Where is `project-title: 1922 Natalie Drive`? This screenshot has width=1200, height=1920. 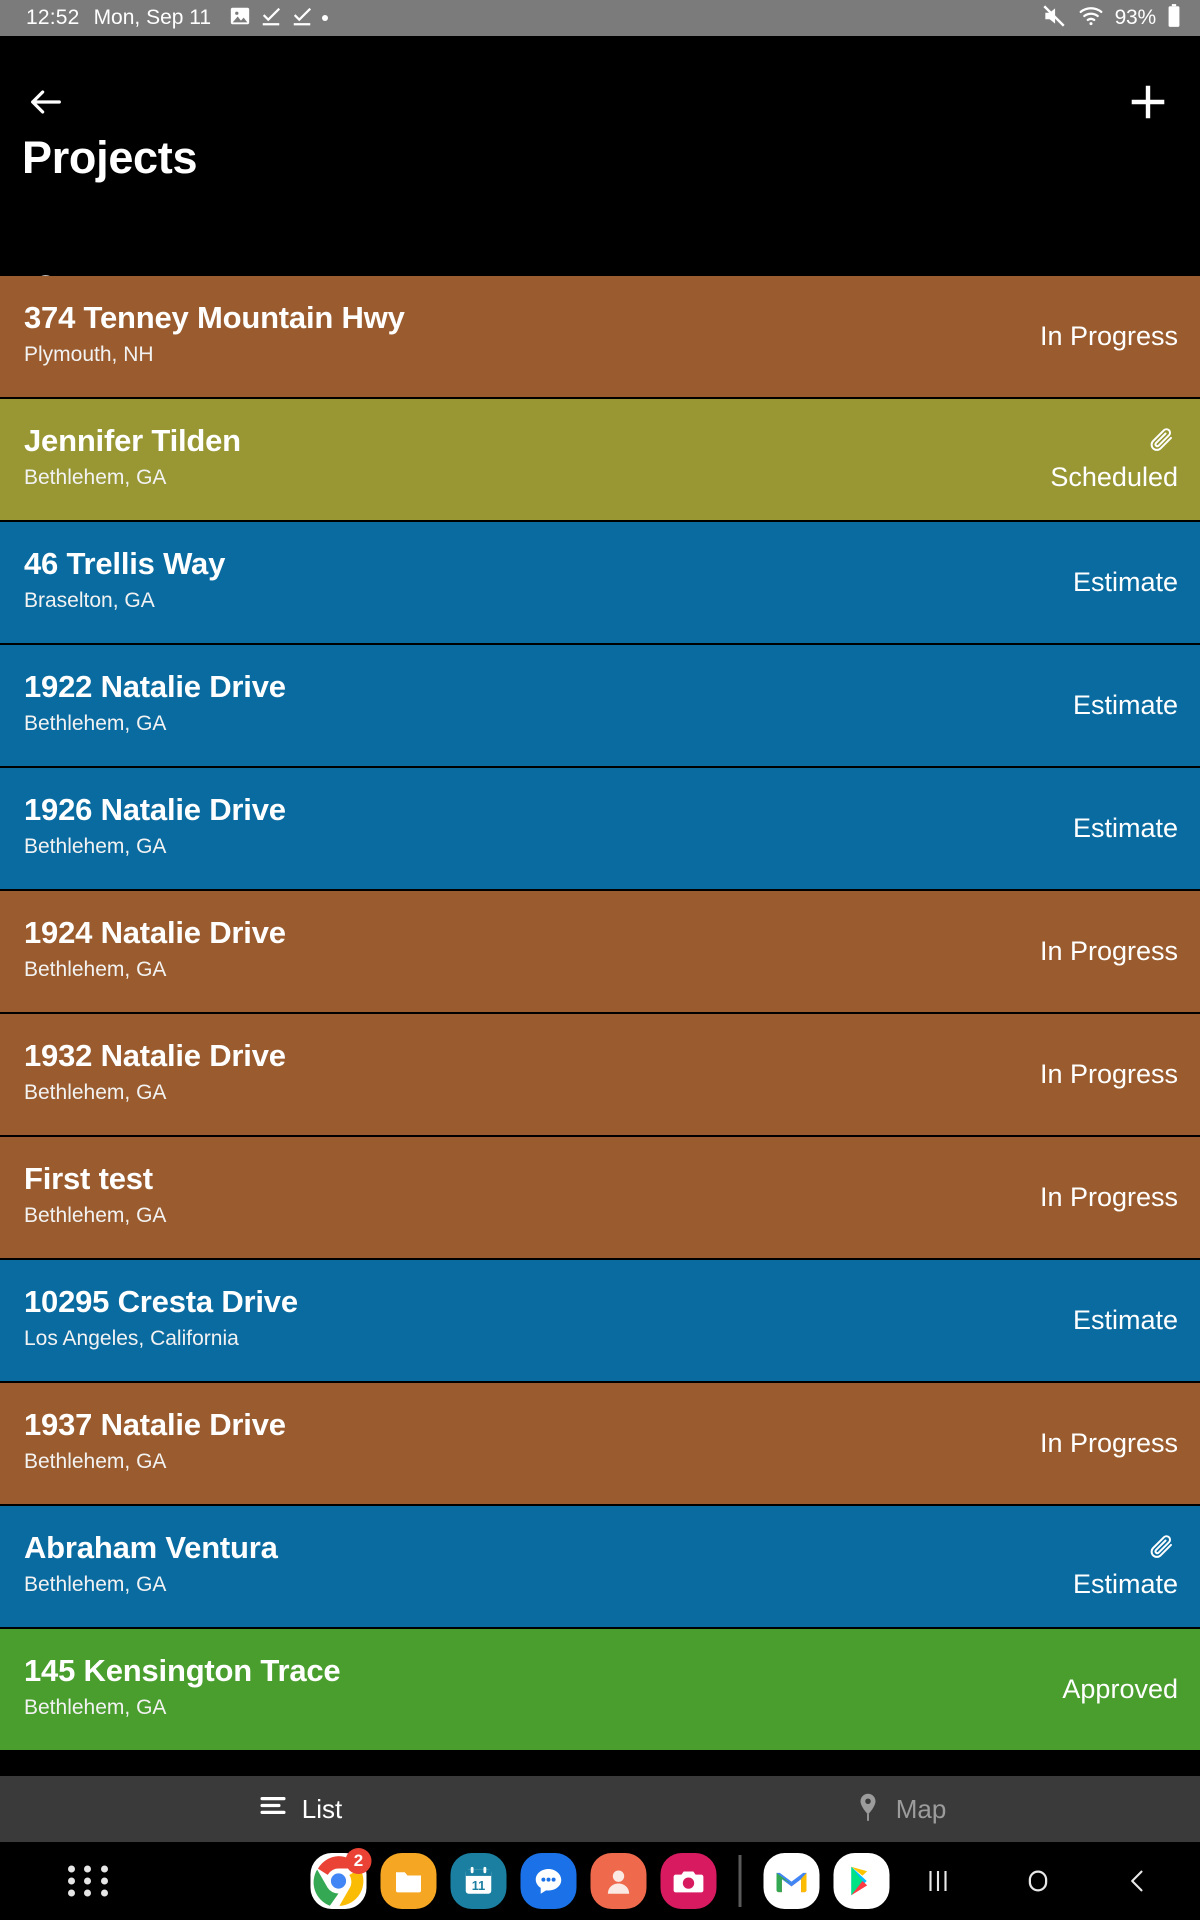
project-title: 1922 Natalie Drive is located at coordinates (155, 688).